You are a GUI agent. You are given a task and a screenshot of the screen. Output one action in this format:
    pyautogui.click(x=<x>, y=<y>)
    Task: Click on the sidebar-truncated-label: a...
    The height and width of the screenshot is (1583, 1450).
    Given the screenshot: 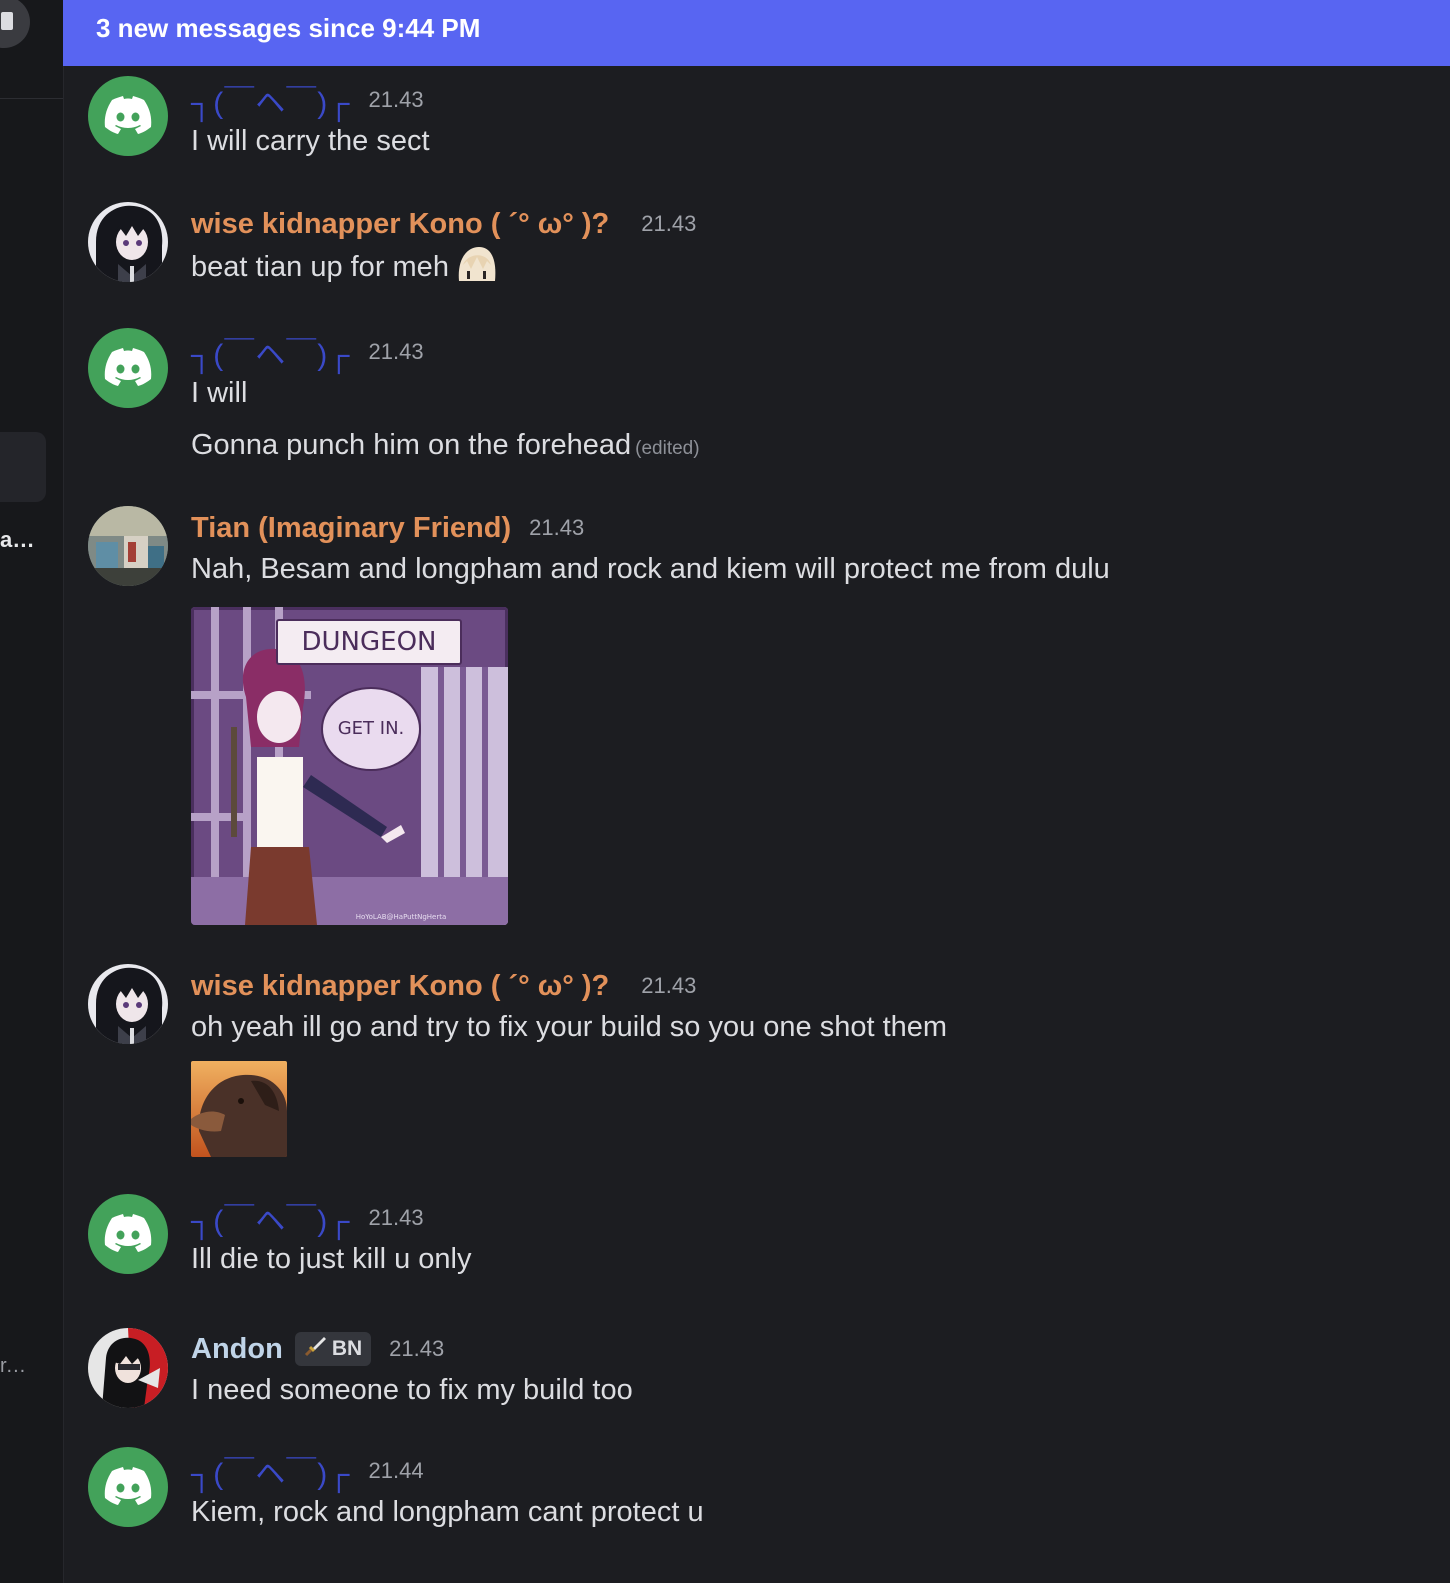 What is the action you would take?
    pyautogui.click(x=17, y=540)
    